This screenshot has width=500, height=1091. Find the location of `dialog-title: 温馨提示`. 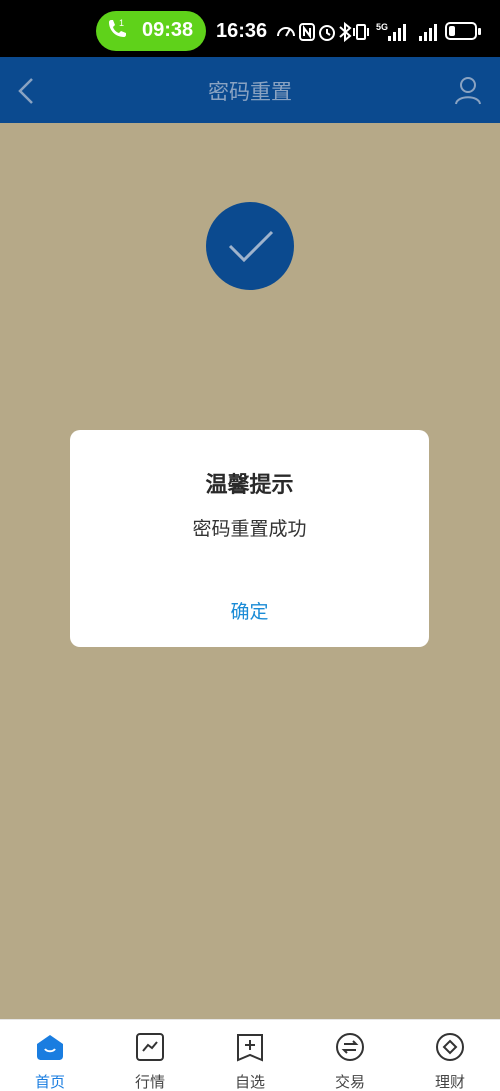

dialog-title: 温馨提示 is located at coordinates (249, 485).